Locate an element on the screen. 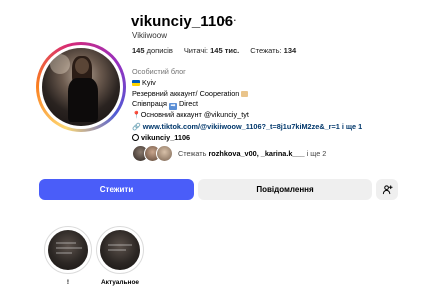 The width and height of the screenshot is (428, 306). profile-full-name: Vikiiwoow is located at coordinates (149, 35).